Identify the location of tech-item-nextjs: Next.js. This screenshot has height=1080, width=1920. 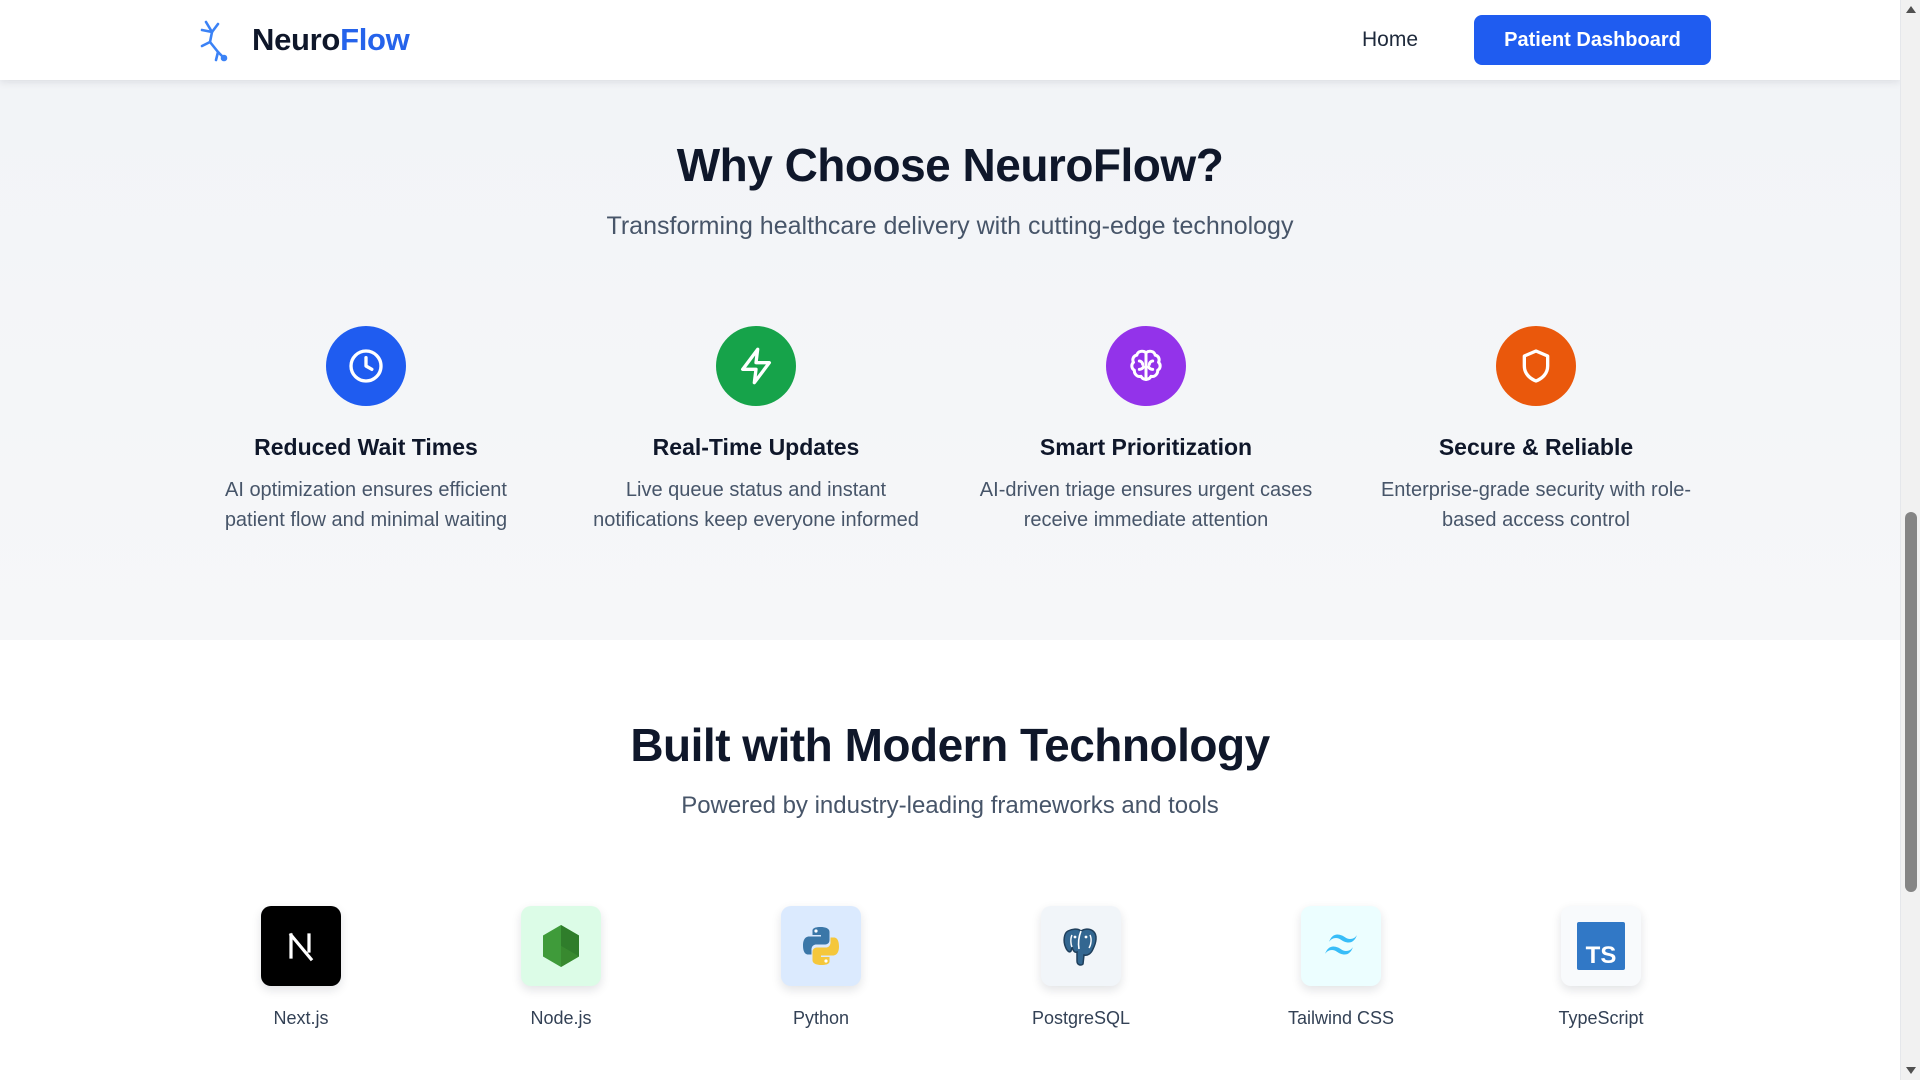
(301, 967).